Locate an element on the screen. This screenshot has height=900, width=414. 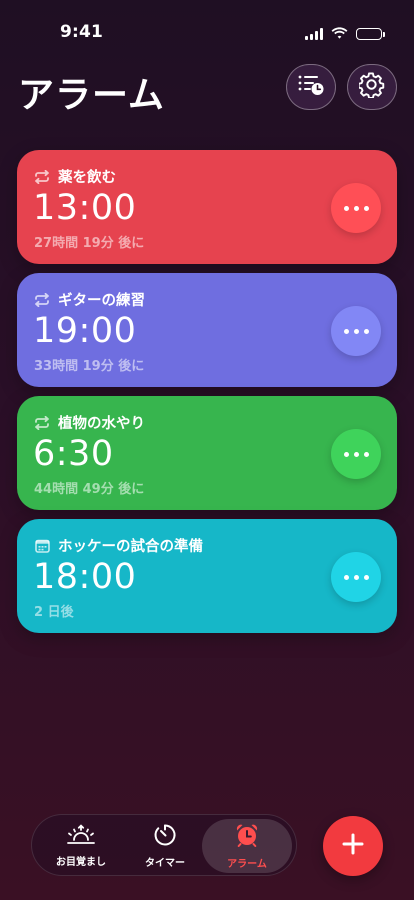
settings-button is located at coordinates (372, 87).